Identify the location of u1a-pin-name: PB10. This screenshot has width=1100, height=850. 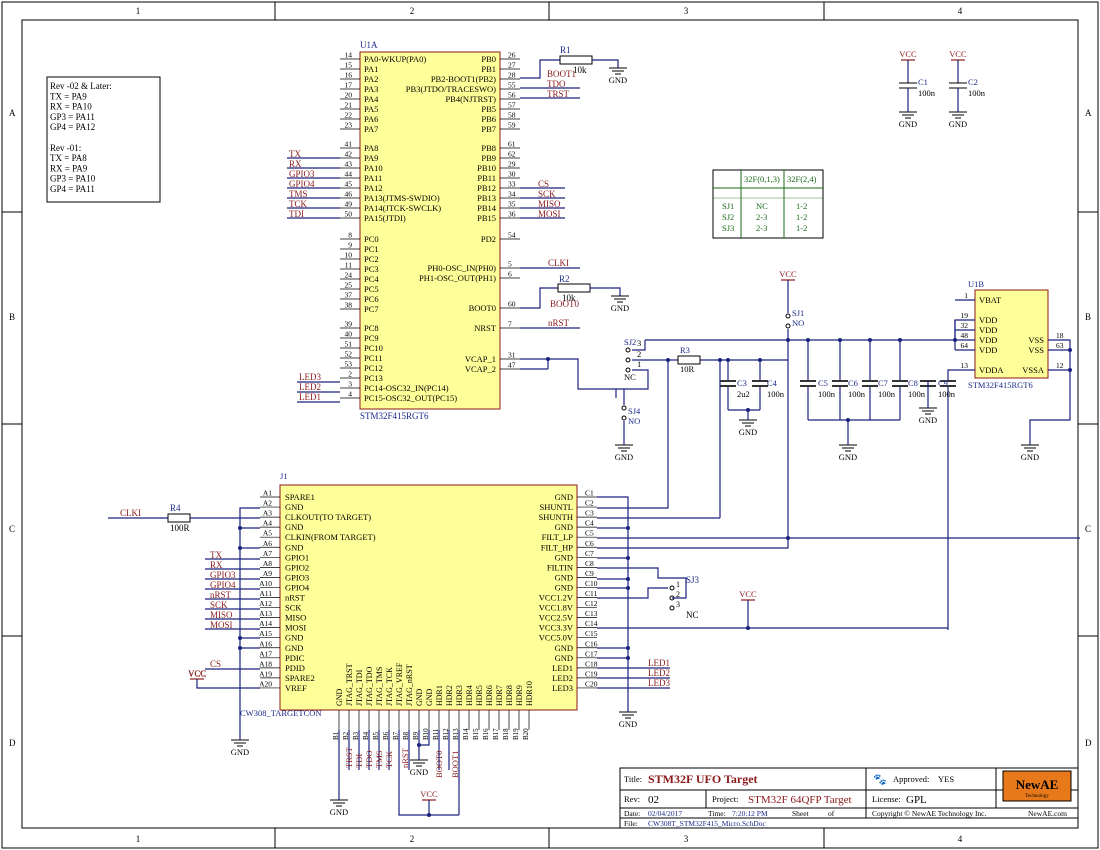
(486, 168).